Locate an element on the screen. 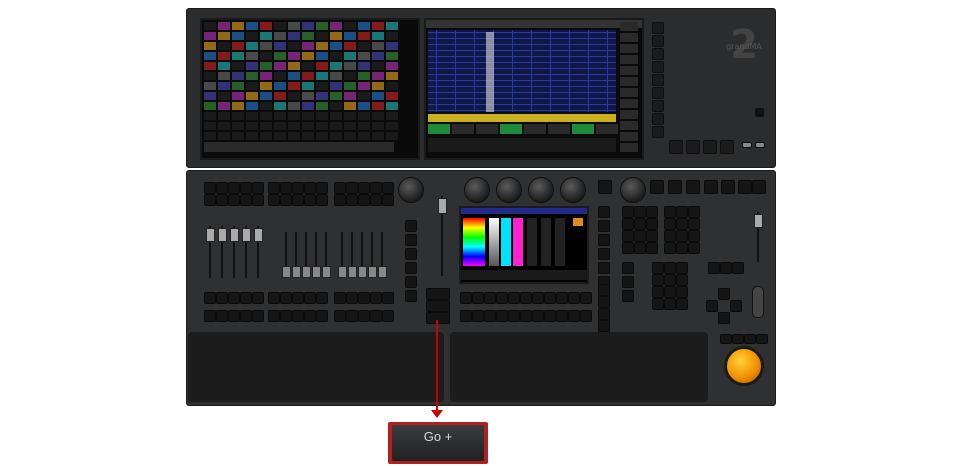 Image resolution: width=960 pixels, height=466 pixels. right-touchscreen is located at coordinates (534, 89).